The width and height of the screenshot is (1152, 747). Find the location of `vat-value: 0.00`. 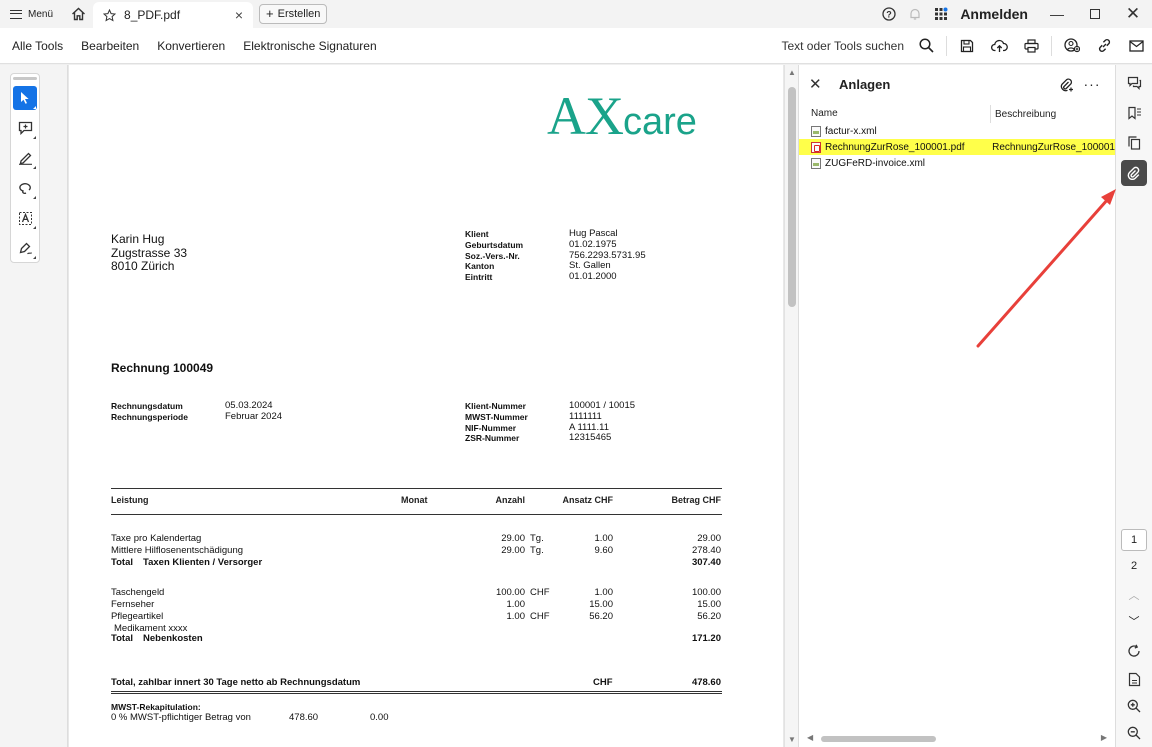

vat-value: 0.00 is located at coordinates (379, 717).